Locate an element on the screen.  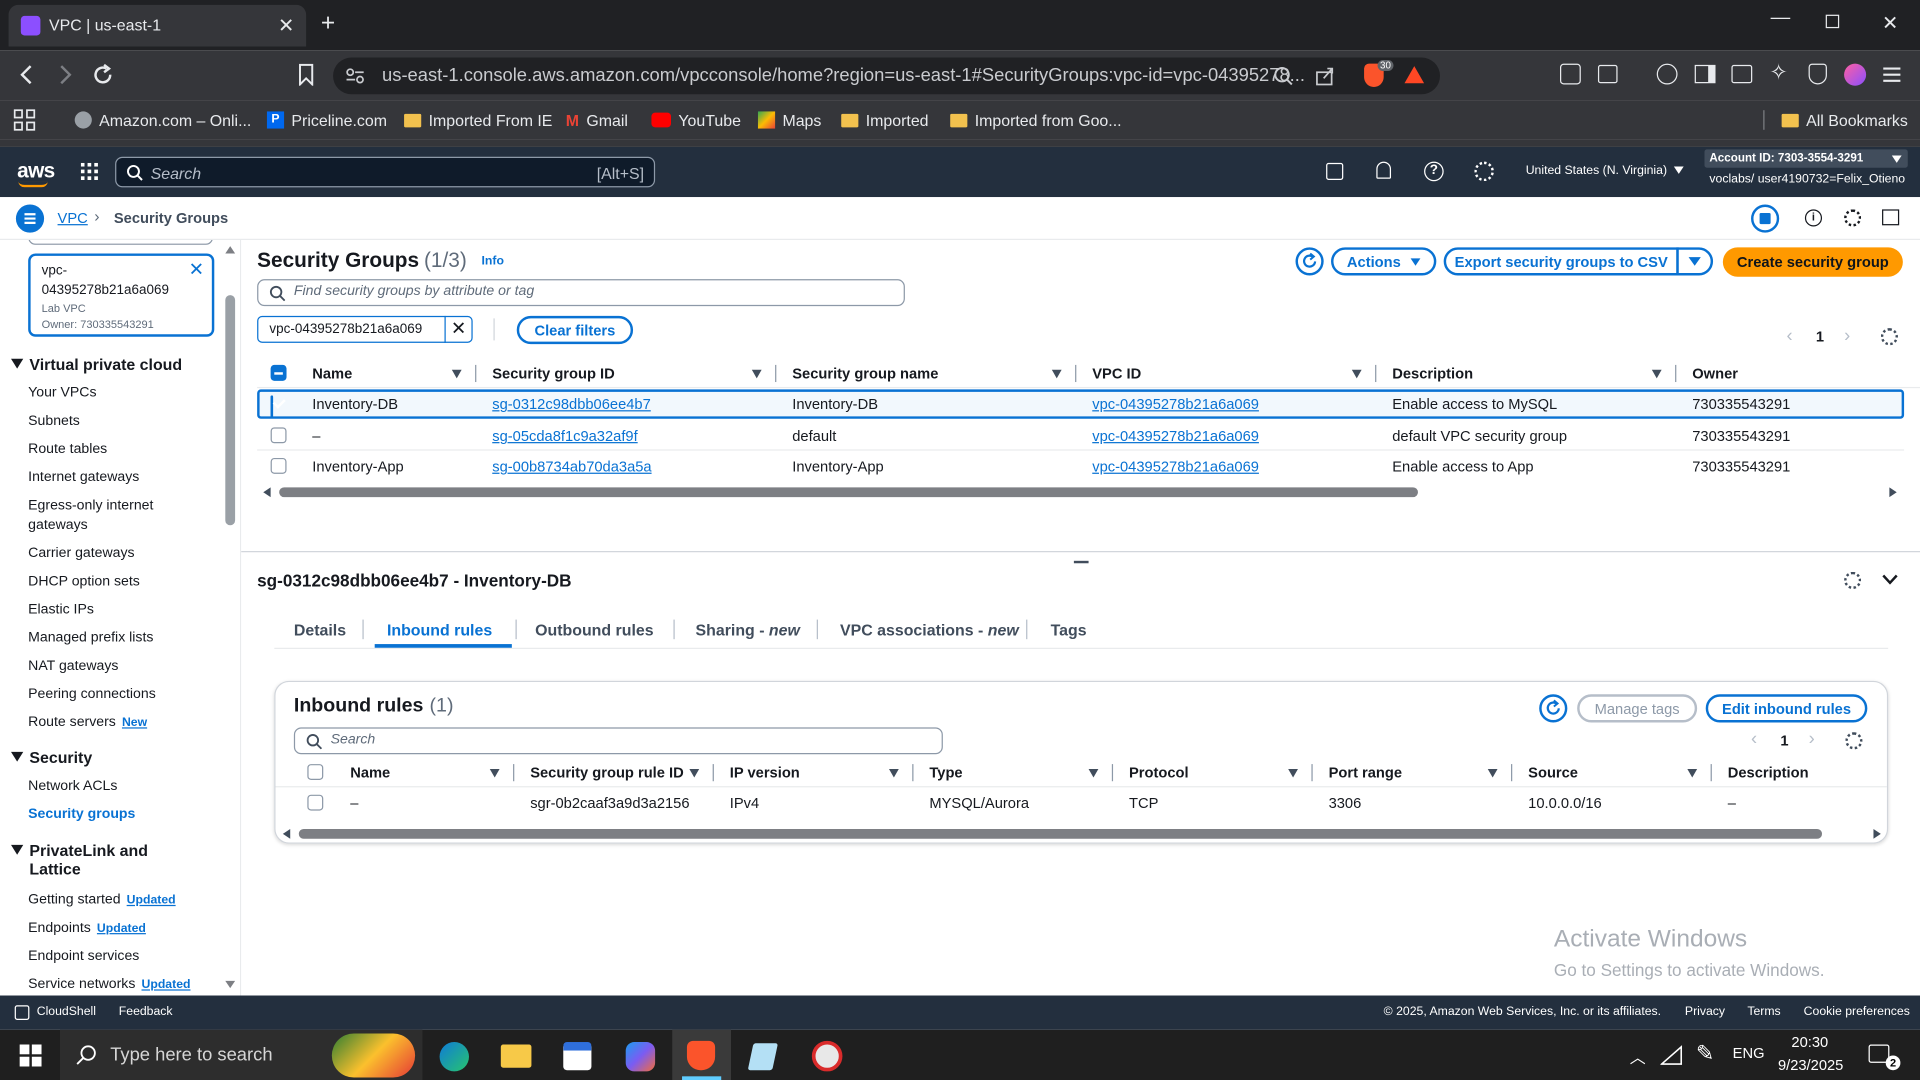
rules-scroll-left-icon is located at coordinates (286, 833).